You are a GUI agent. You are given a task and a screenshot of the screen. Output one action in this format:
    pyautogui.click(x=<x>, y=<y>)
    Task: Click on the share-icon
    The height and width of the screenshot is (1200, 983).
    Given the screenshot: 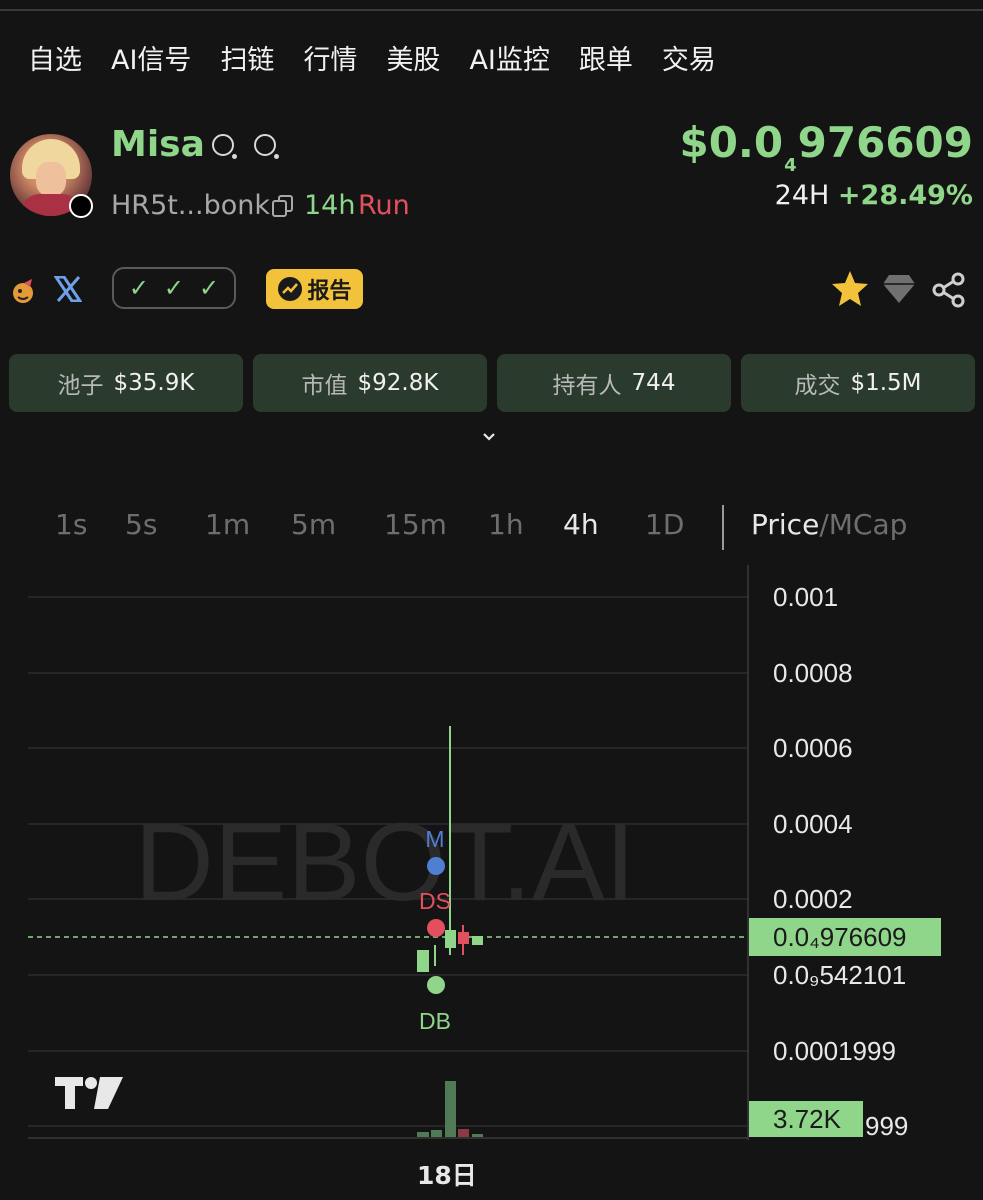 What is the action you would take?
    pyautogui.click(x=949, y=290)
    